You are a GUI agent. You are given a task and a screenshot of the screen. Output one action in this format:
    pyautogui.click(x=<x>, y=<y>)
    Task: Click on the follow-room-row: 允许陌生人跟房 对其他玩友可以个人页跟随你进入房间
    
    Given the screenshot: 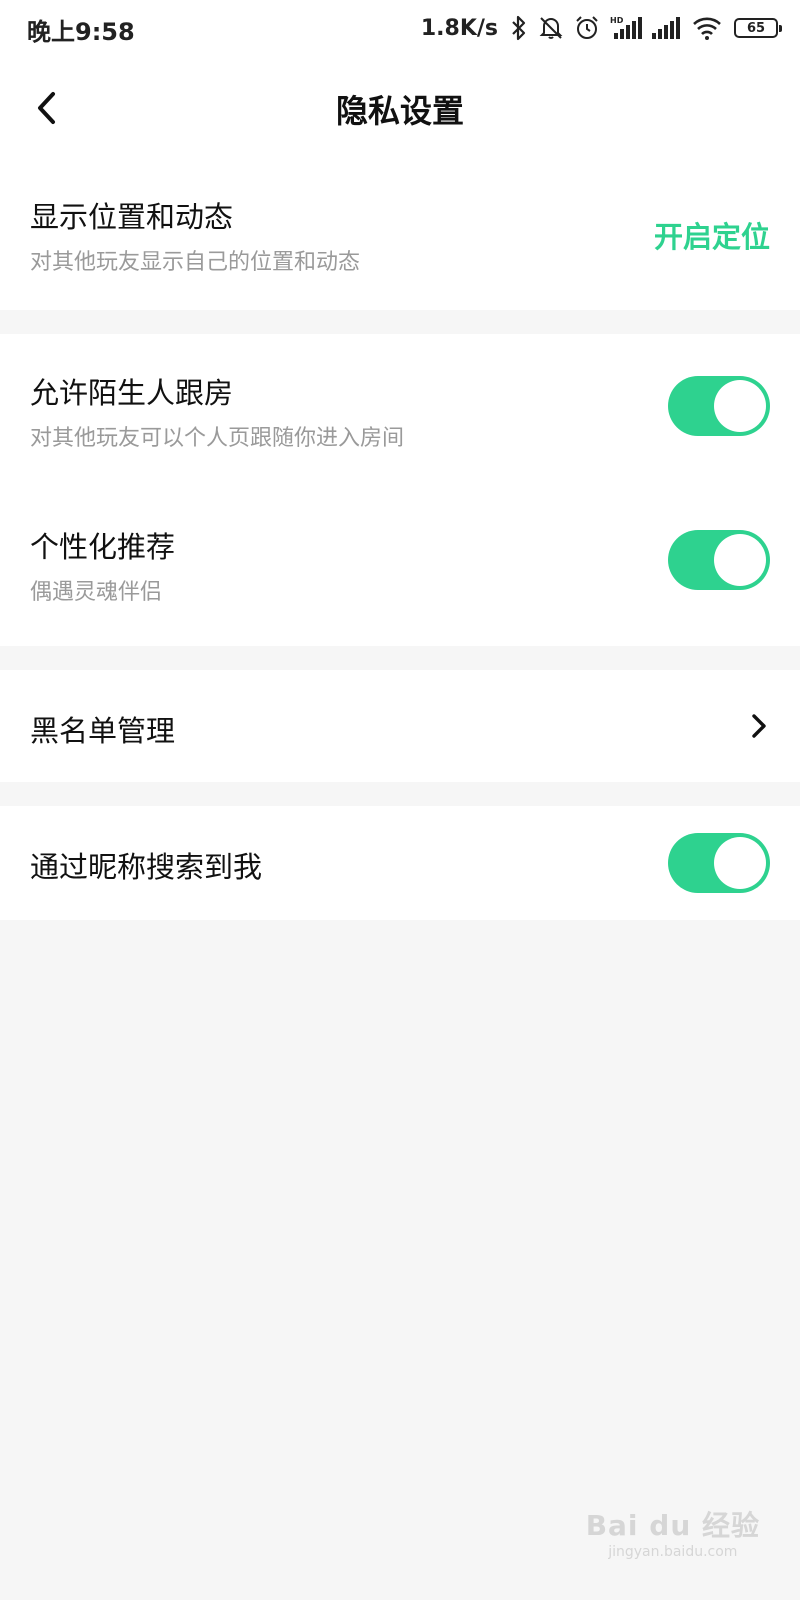 What is the action you would take?
    pyautogui.click(x=400, y=411)
    